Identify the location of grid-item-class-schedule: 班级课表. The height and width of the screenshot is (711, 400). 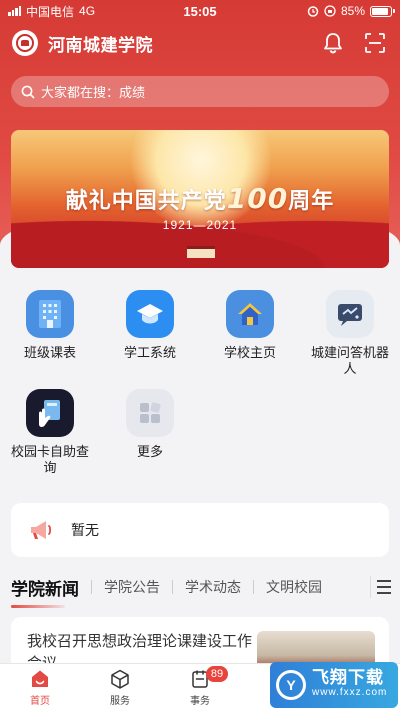
(50, 333).